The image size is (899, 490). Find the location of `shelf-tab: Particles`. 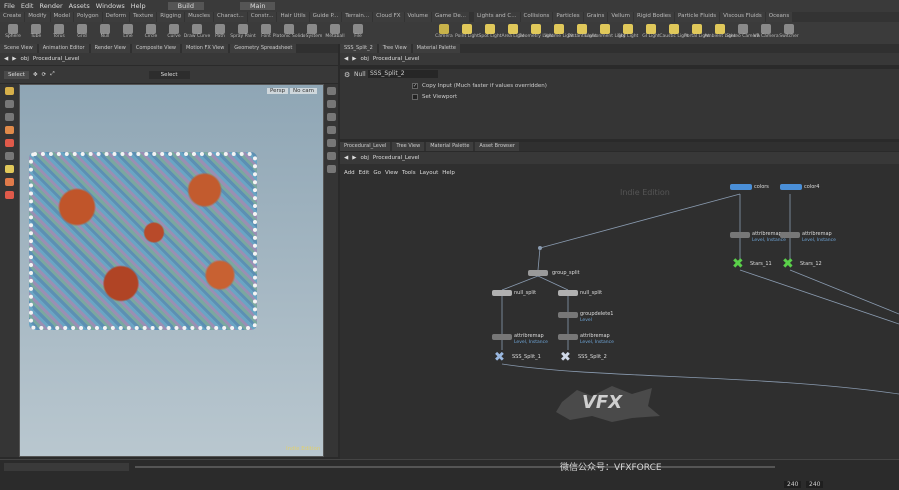

shelf-tab: Particles is located at coordinates (568, 17).